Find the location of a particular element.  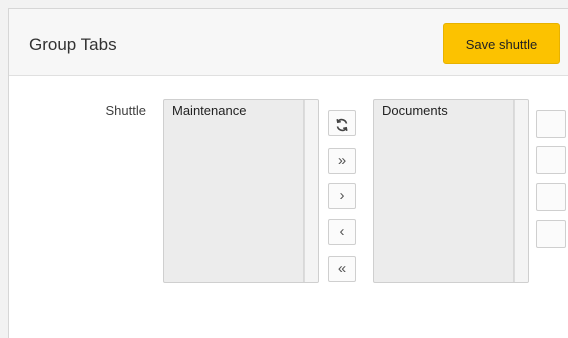

reset-icon is located at coordinates (342, 125).